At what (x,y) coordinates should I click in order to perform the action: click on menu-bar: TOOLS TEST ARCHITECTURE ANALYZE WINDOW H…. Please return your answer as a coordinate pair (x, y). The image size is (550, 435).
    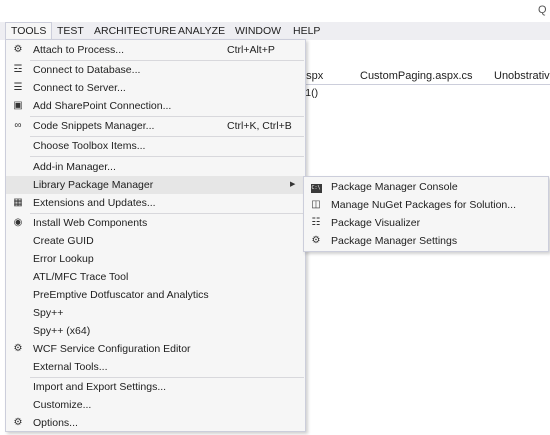
    Looking at the image, I should click on (275, 31).